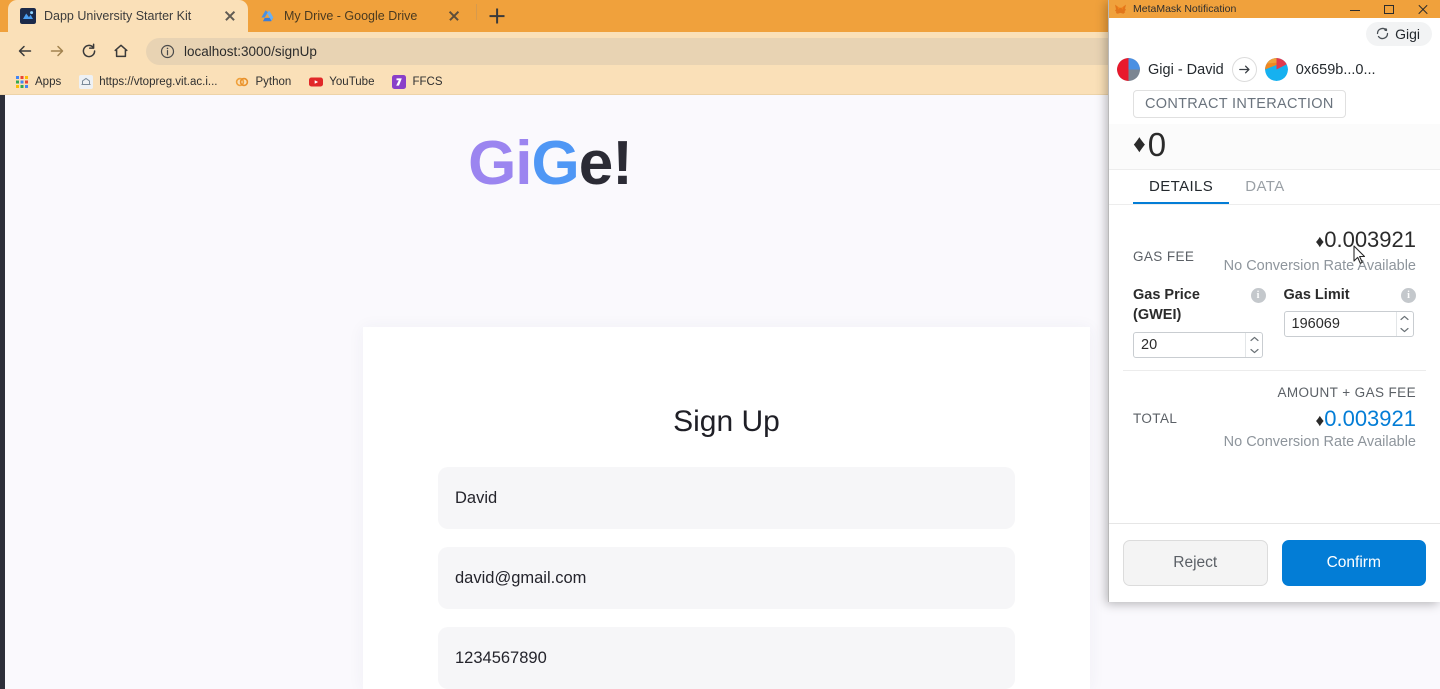 This screenshot has height=689, width=1440. What do you see at coordinates (1166, 294) in the screenshot?
I see `gas-price-label-line1: Gas Price` at bounding box center [1166, 294].